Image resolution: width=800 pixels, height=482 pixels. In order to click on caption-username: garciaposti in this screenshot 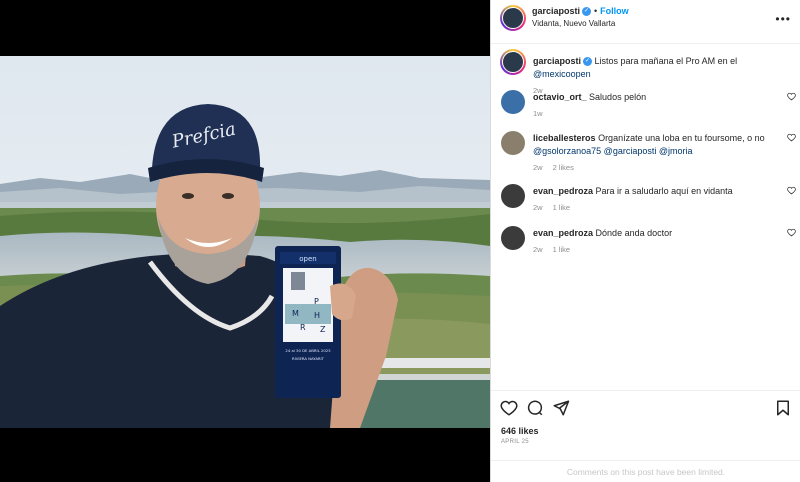, I will do `click(557, 61)`.